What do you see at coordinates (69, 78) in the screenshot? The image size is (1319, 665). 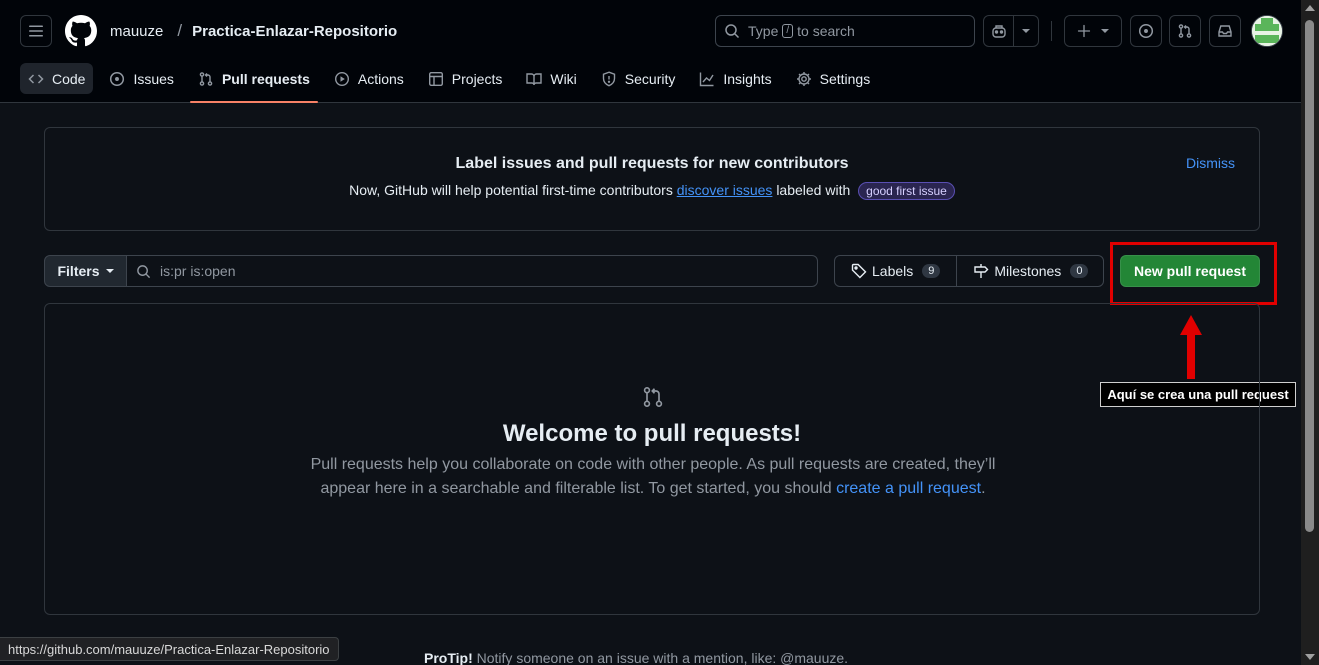 I see `tab-label: Code` at bounding box center [69, 78].